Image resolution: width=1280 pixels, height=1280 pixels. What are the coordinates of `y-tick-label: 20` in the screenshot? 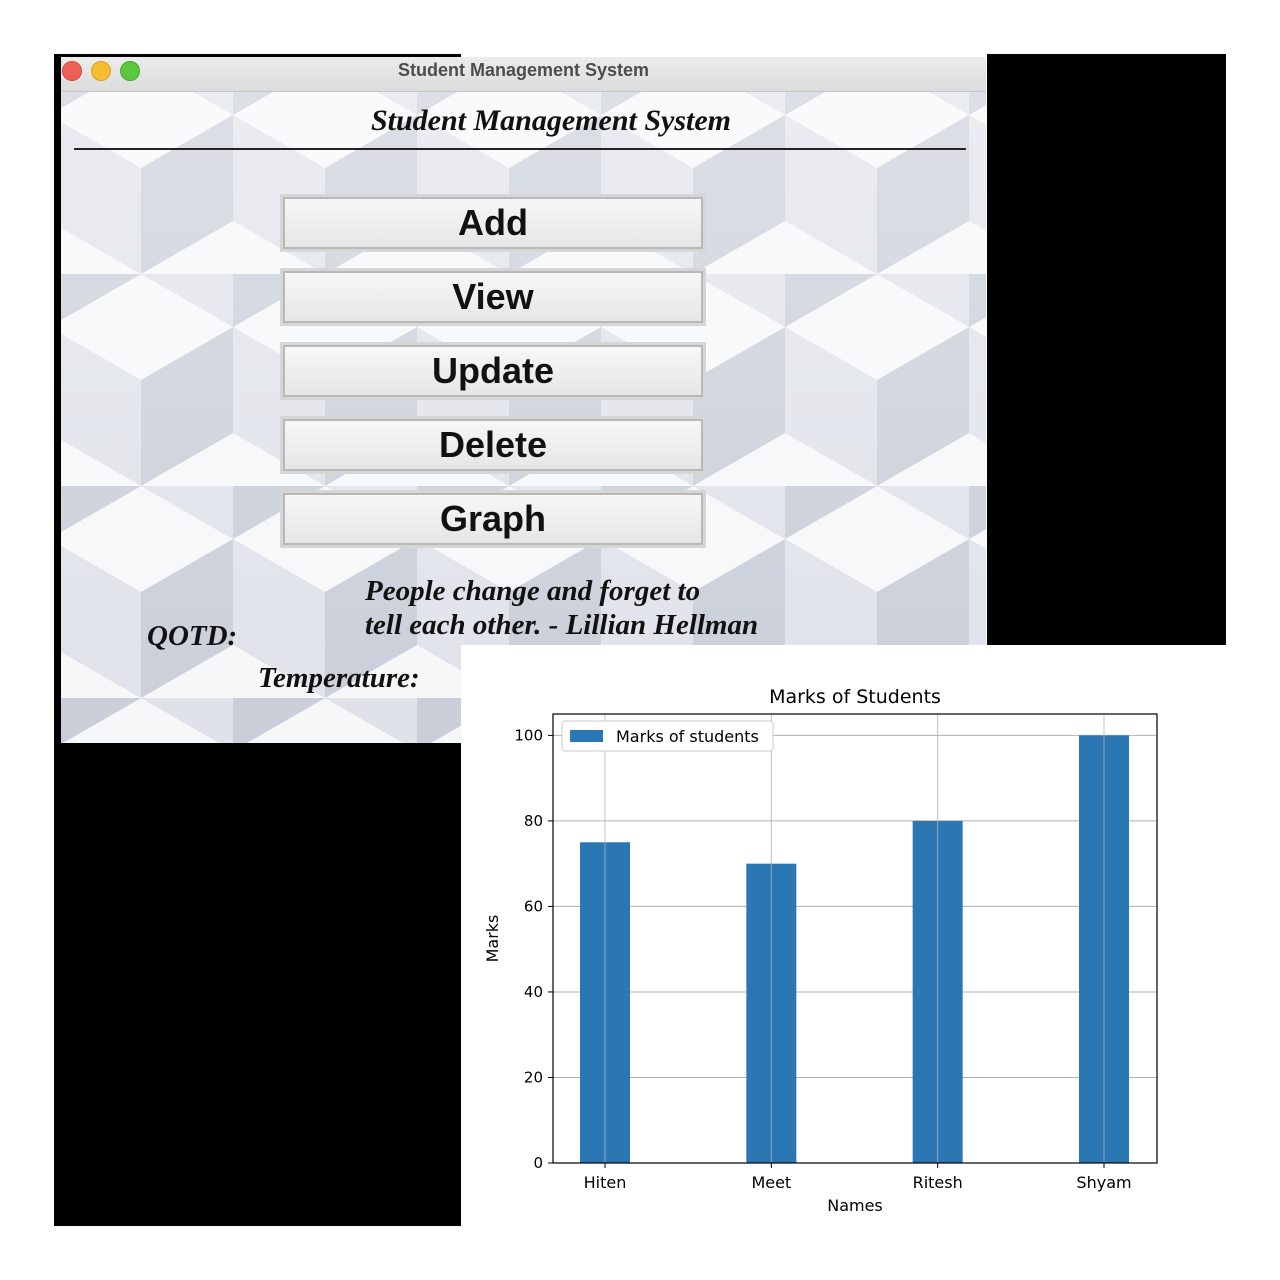 It's located at (533, 1077).